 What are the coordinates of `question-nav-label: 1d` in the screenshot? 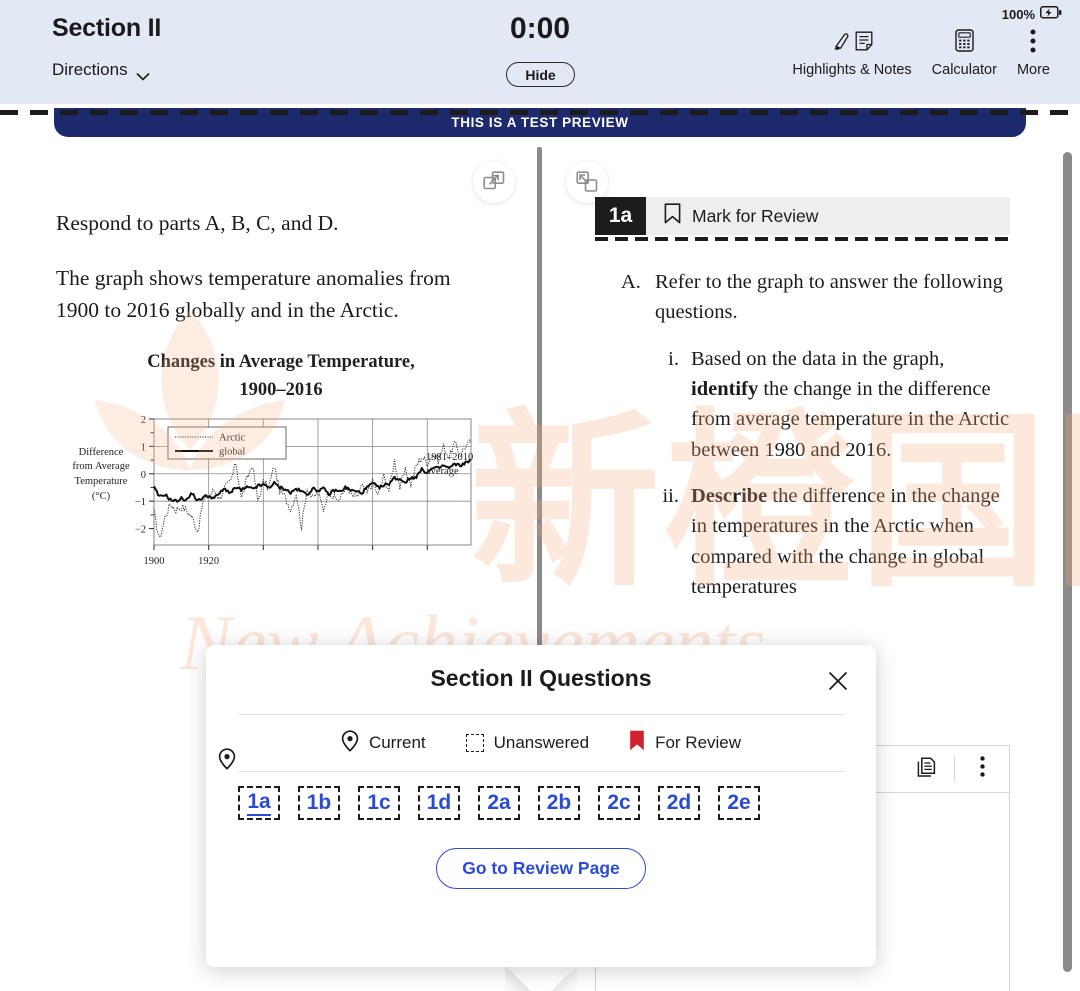 It's located at (439, 802).